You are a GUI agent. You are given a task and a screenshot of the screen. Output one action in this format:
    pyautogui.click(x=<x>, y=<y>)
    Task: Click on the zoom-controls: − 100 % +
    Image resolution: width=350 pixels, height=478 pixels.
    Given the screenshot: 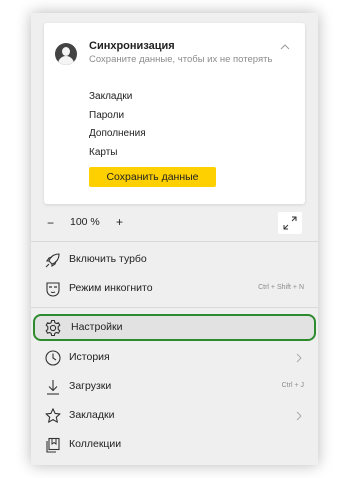 What is the action you would take?
    pyautogui.click(x=174, y=223)
    